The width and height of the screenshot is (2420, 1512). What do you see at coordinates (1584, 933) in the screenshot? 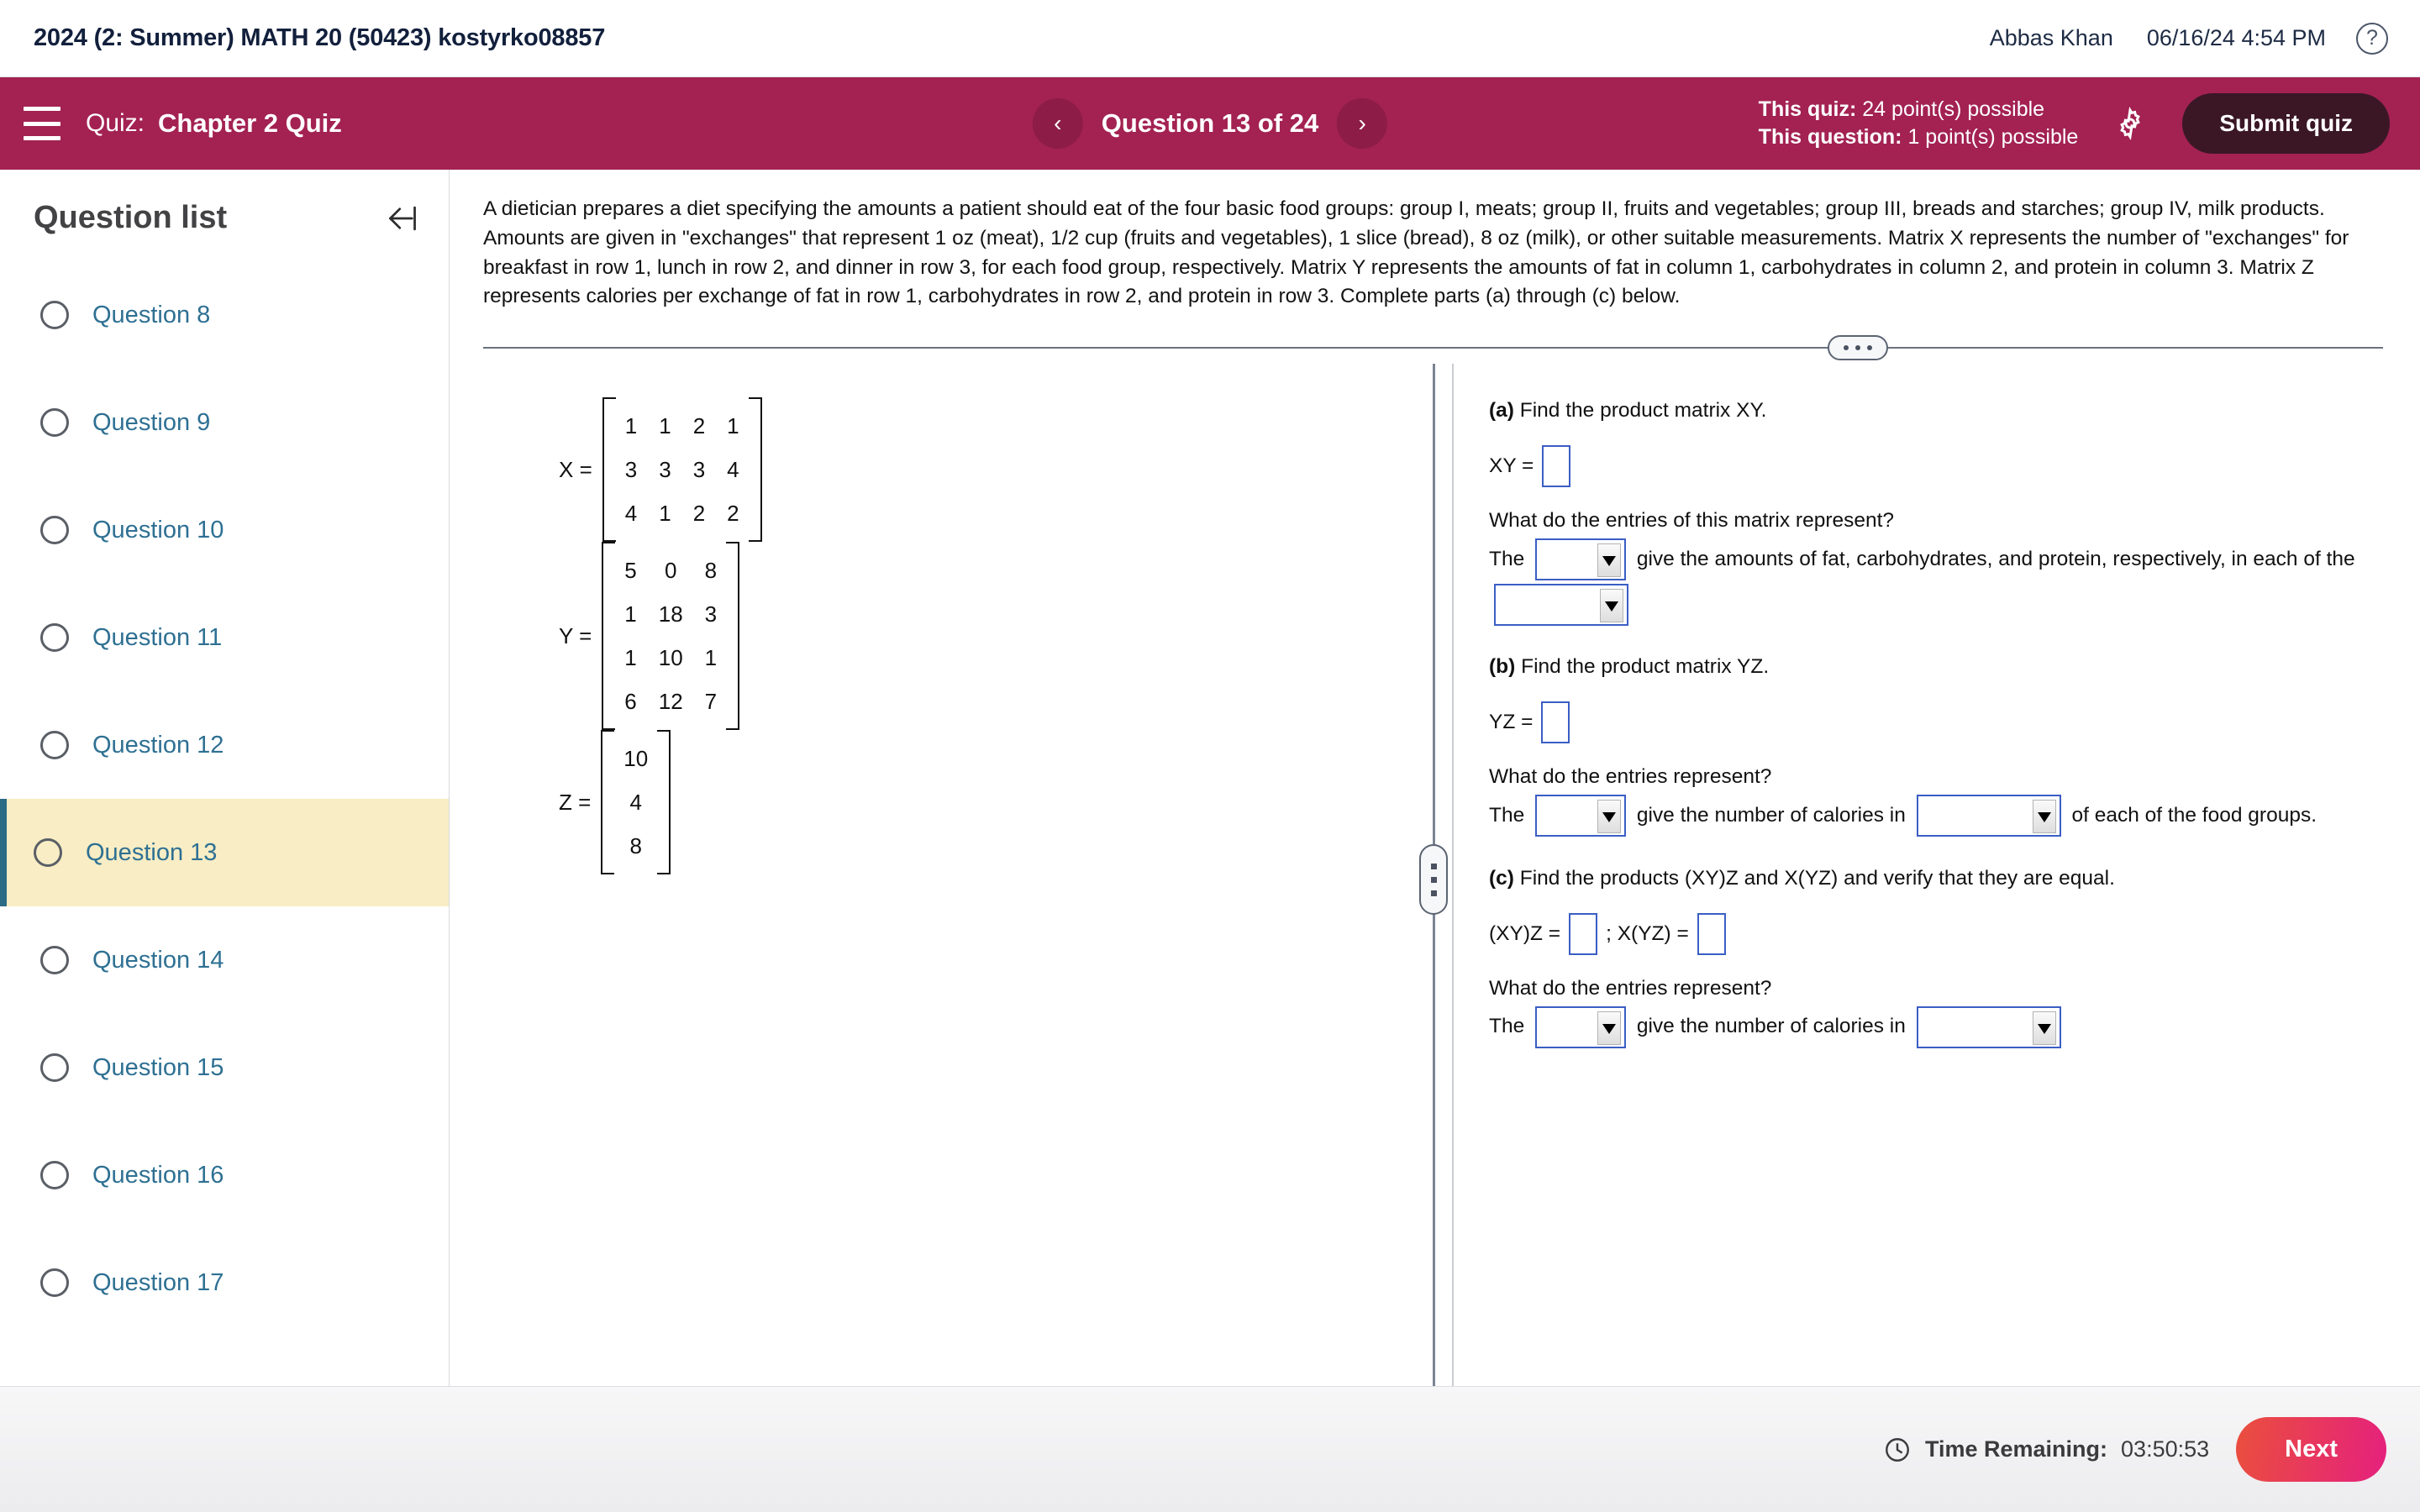
I see `xyz-answer-input` at bounding box center [1584, 933].